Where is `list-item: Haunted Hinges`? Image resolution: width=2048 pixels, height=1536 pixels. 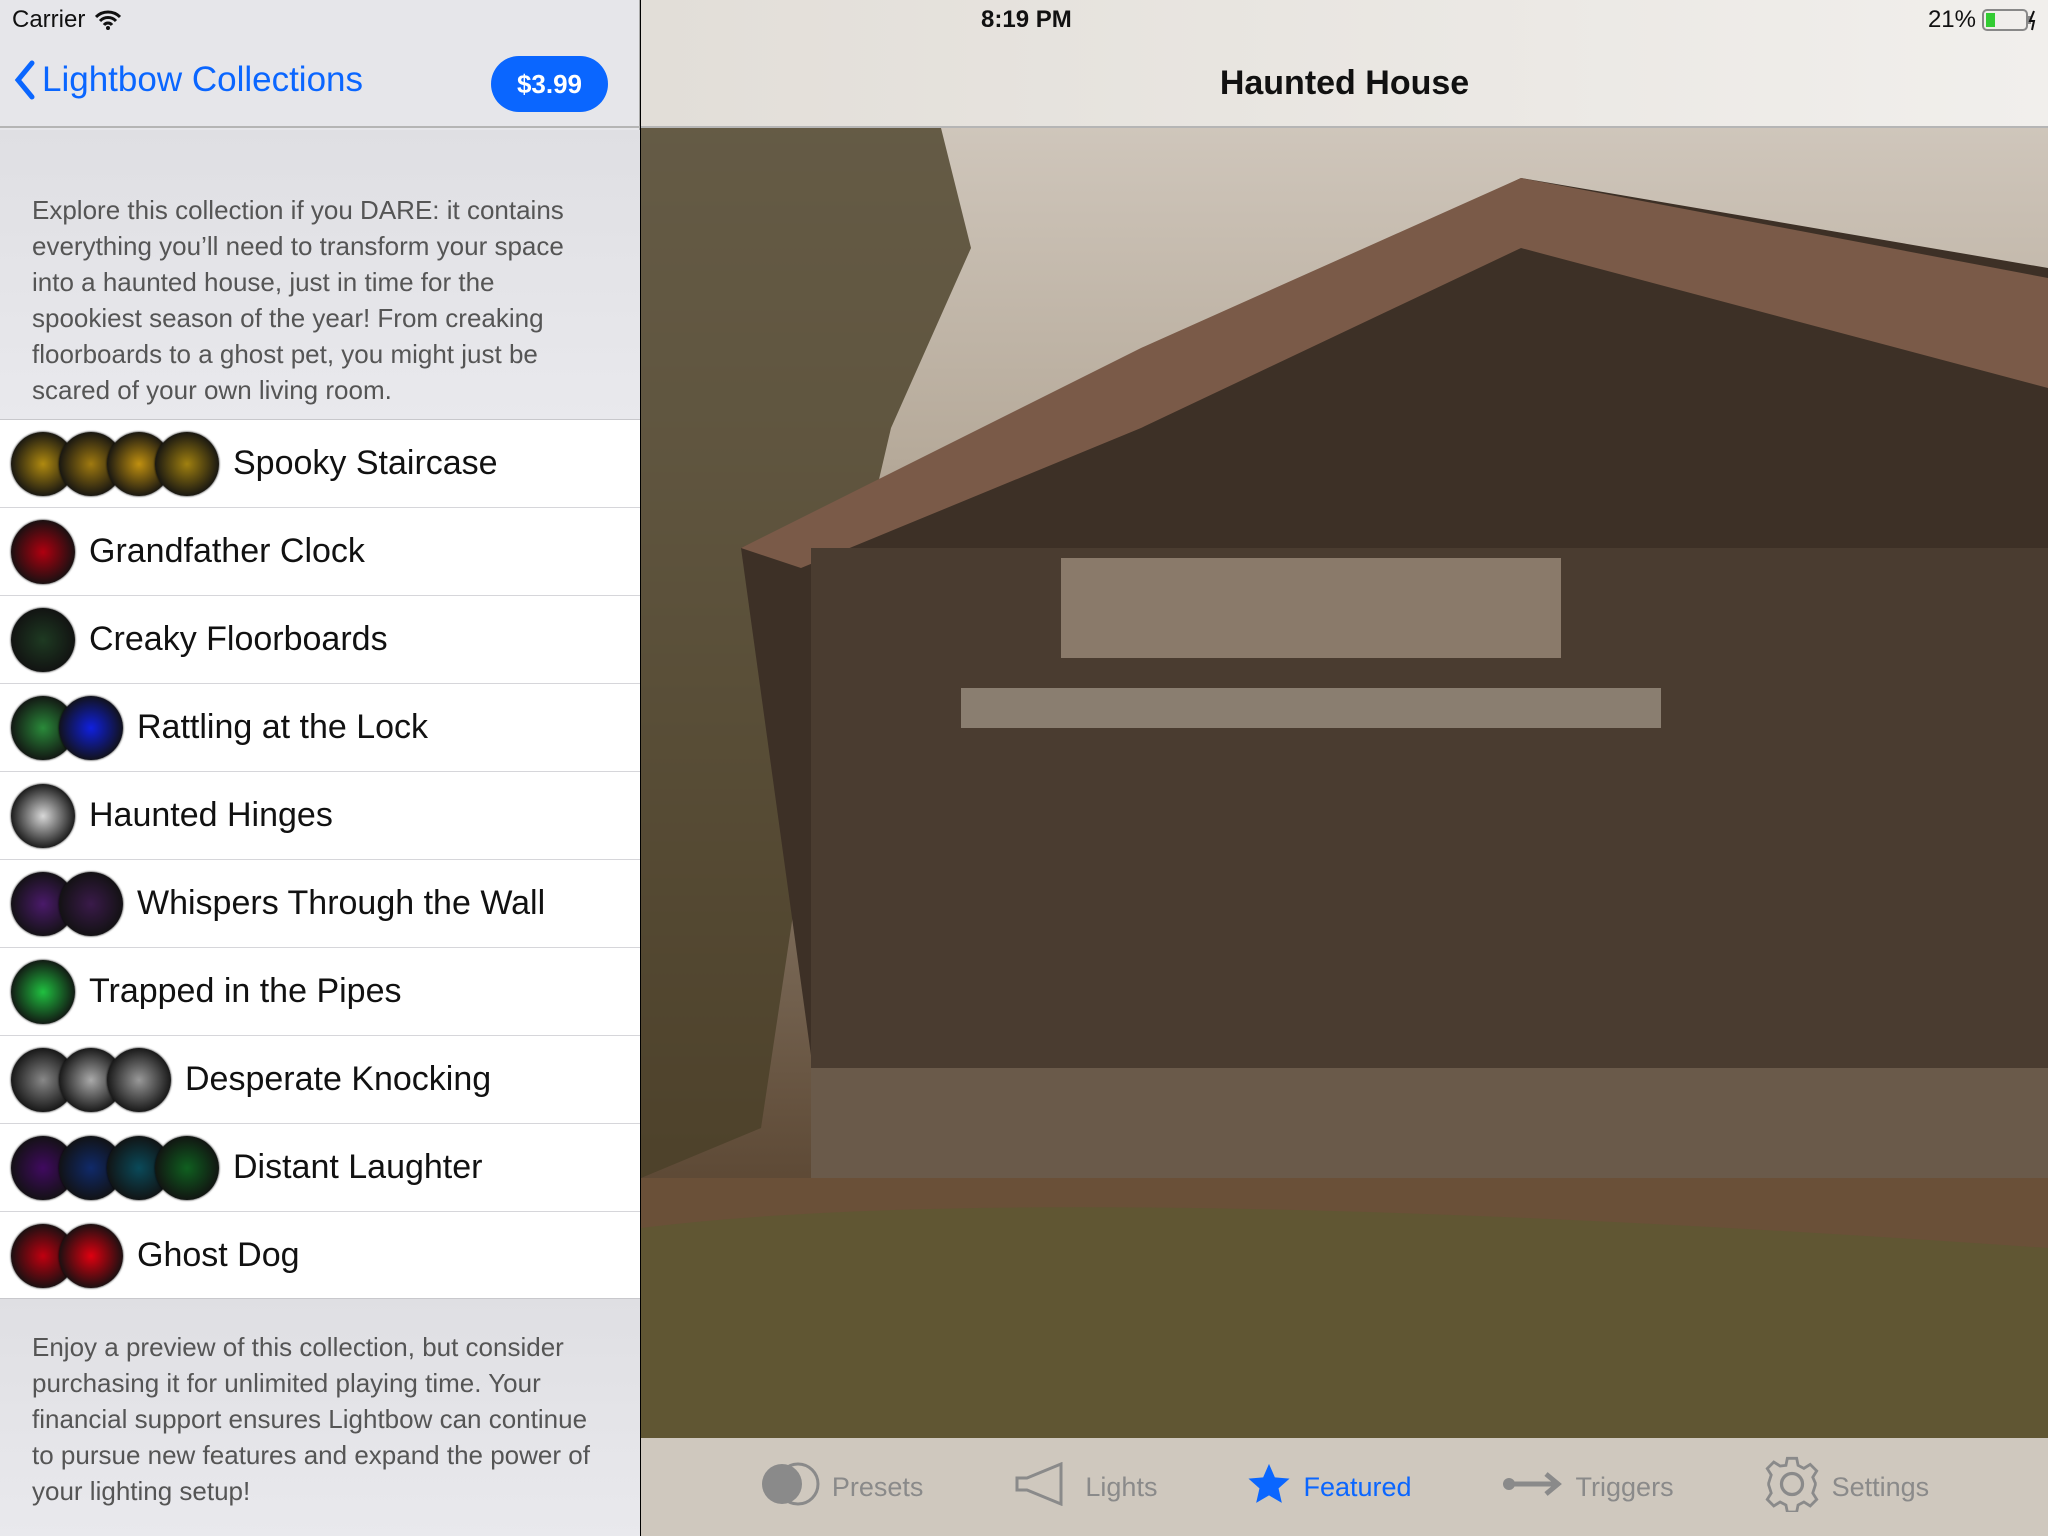 list-item: Haunted Hinges is located at coordinates (320, 816).